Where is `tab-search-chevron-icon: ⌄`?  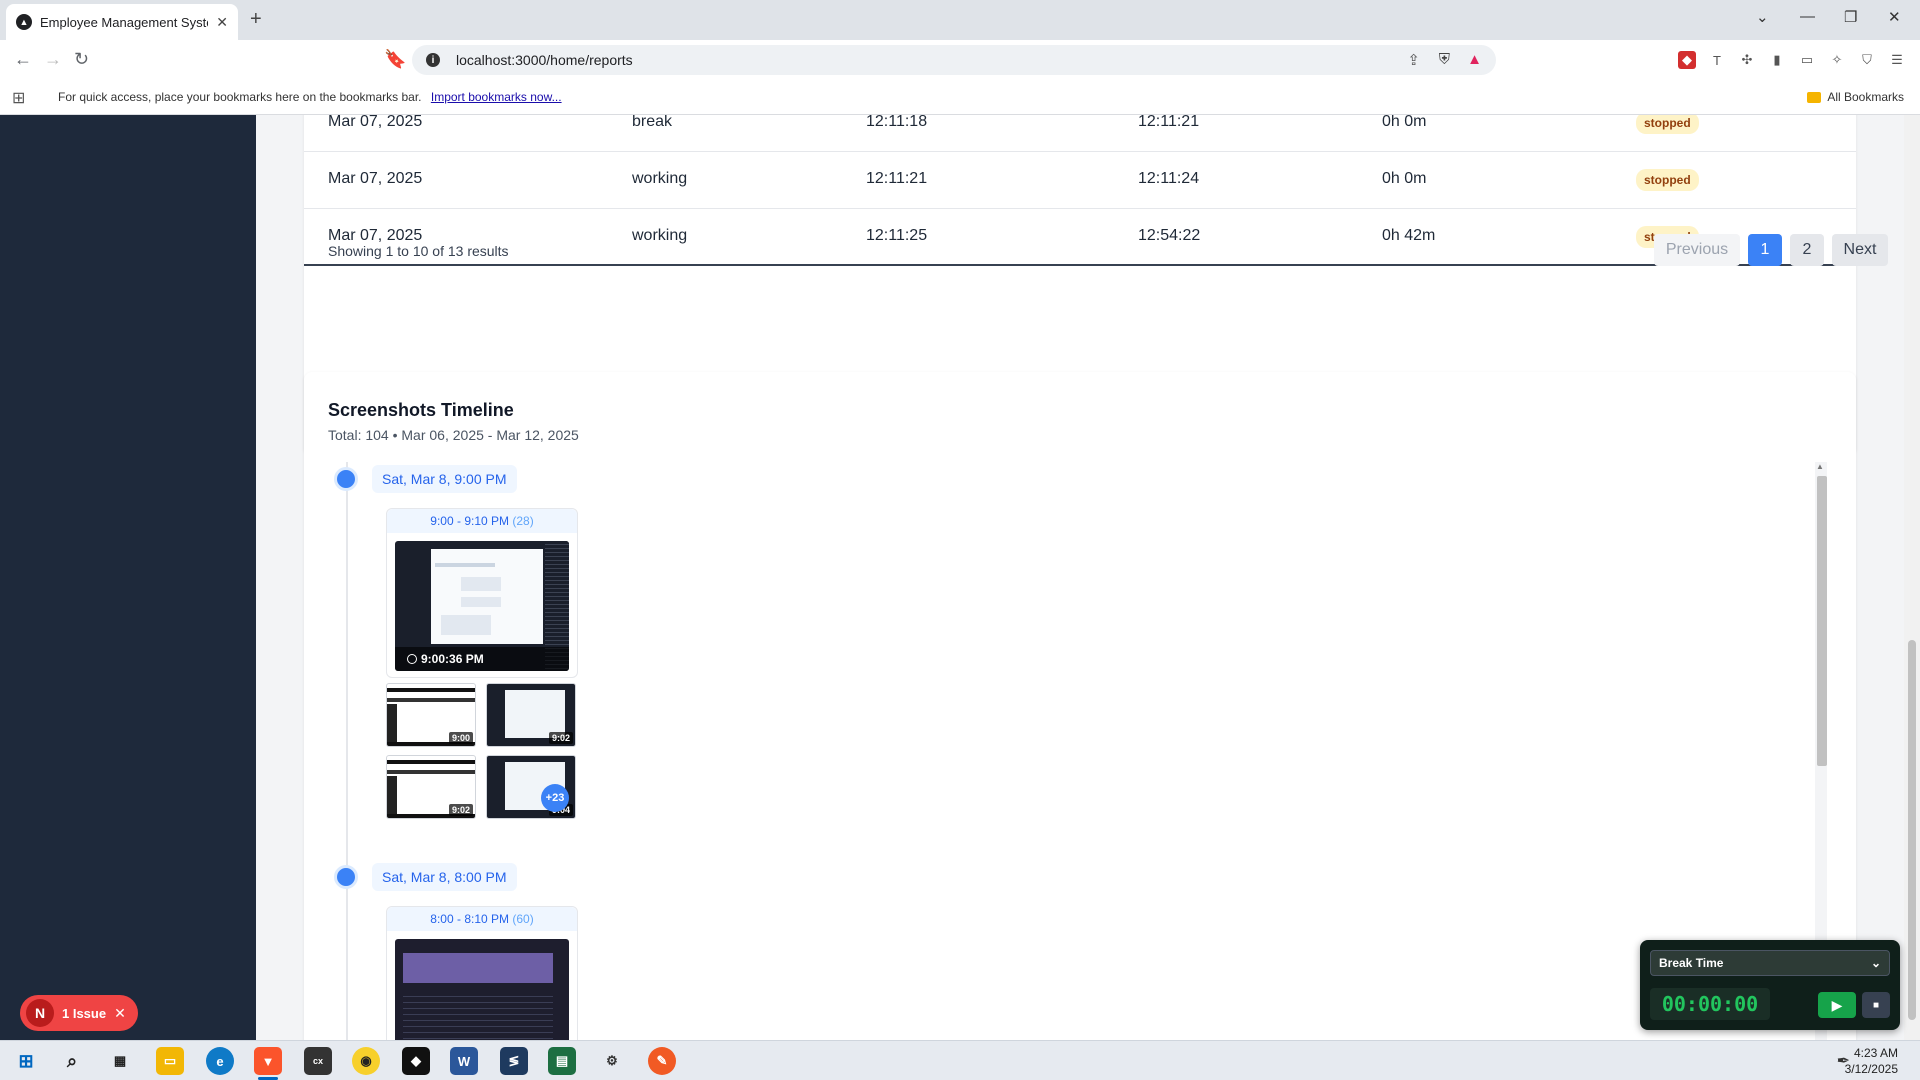
tab-search-chevron-icon: ⌄ is located at coordinates (1762, 17).